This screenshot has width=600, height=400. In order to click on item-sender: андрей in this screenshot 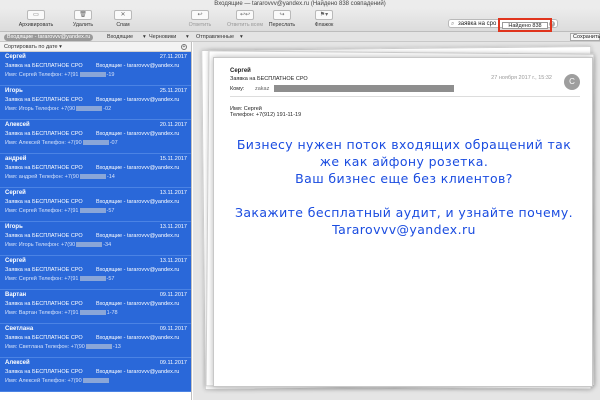, I will do `click(16, 159)`.